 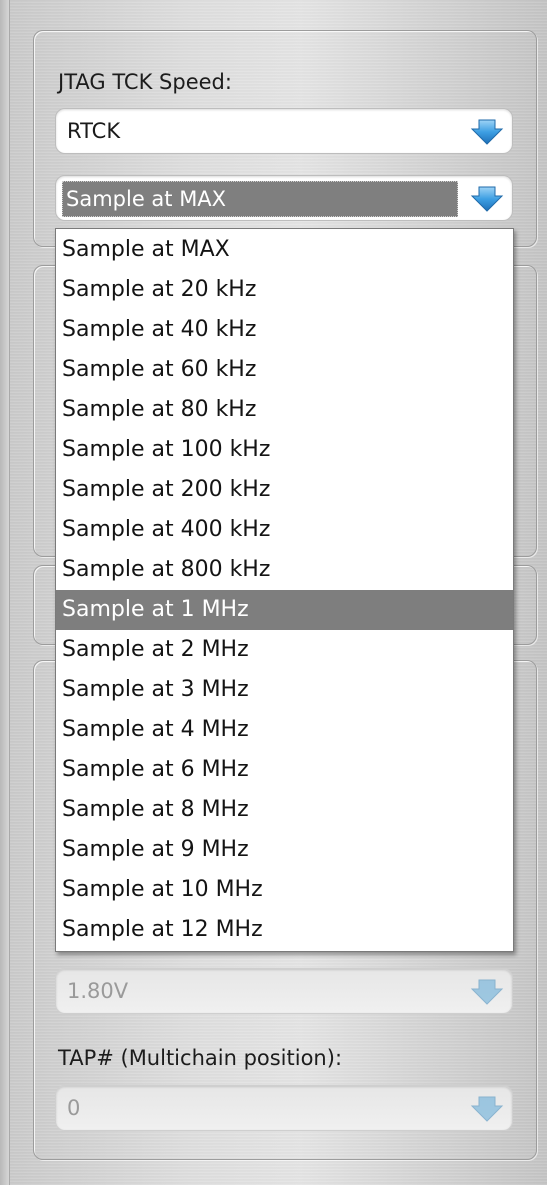 What do you see at coordinates (284, 770) in the screenshot?
I see `sample-option: Sample at 6 MHz` at bounding box center [284, 770].